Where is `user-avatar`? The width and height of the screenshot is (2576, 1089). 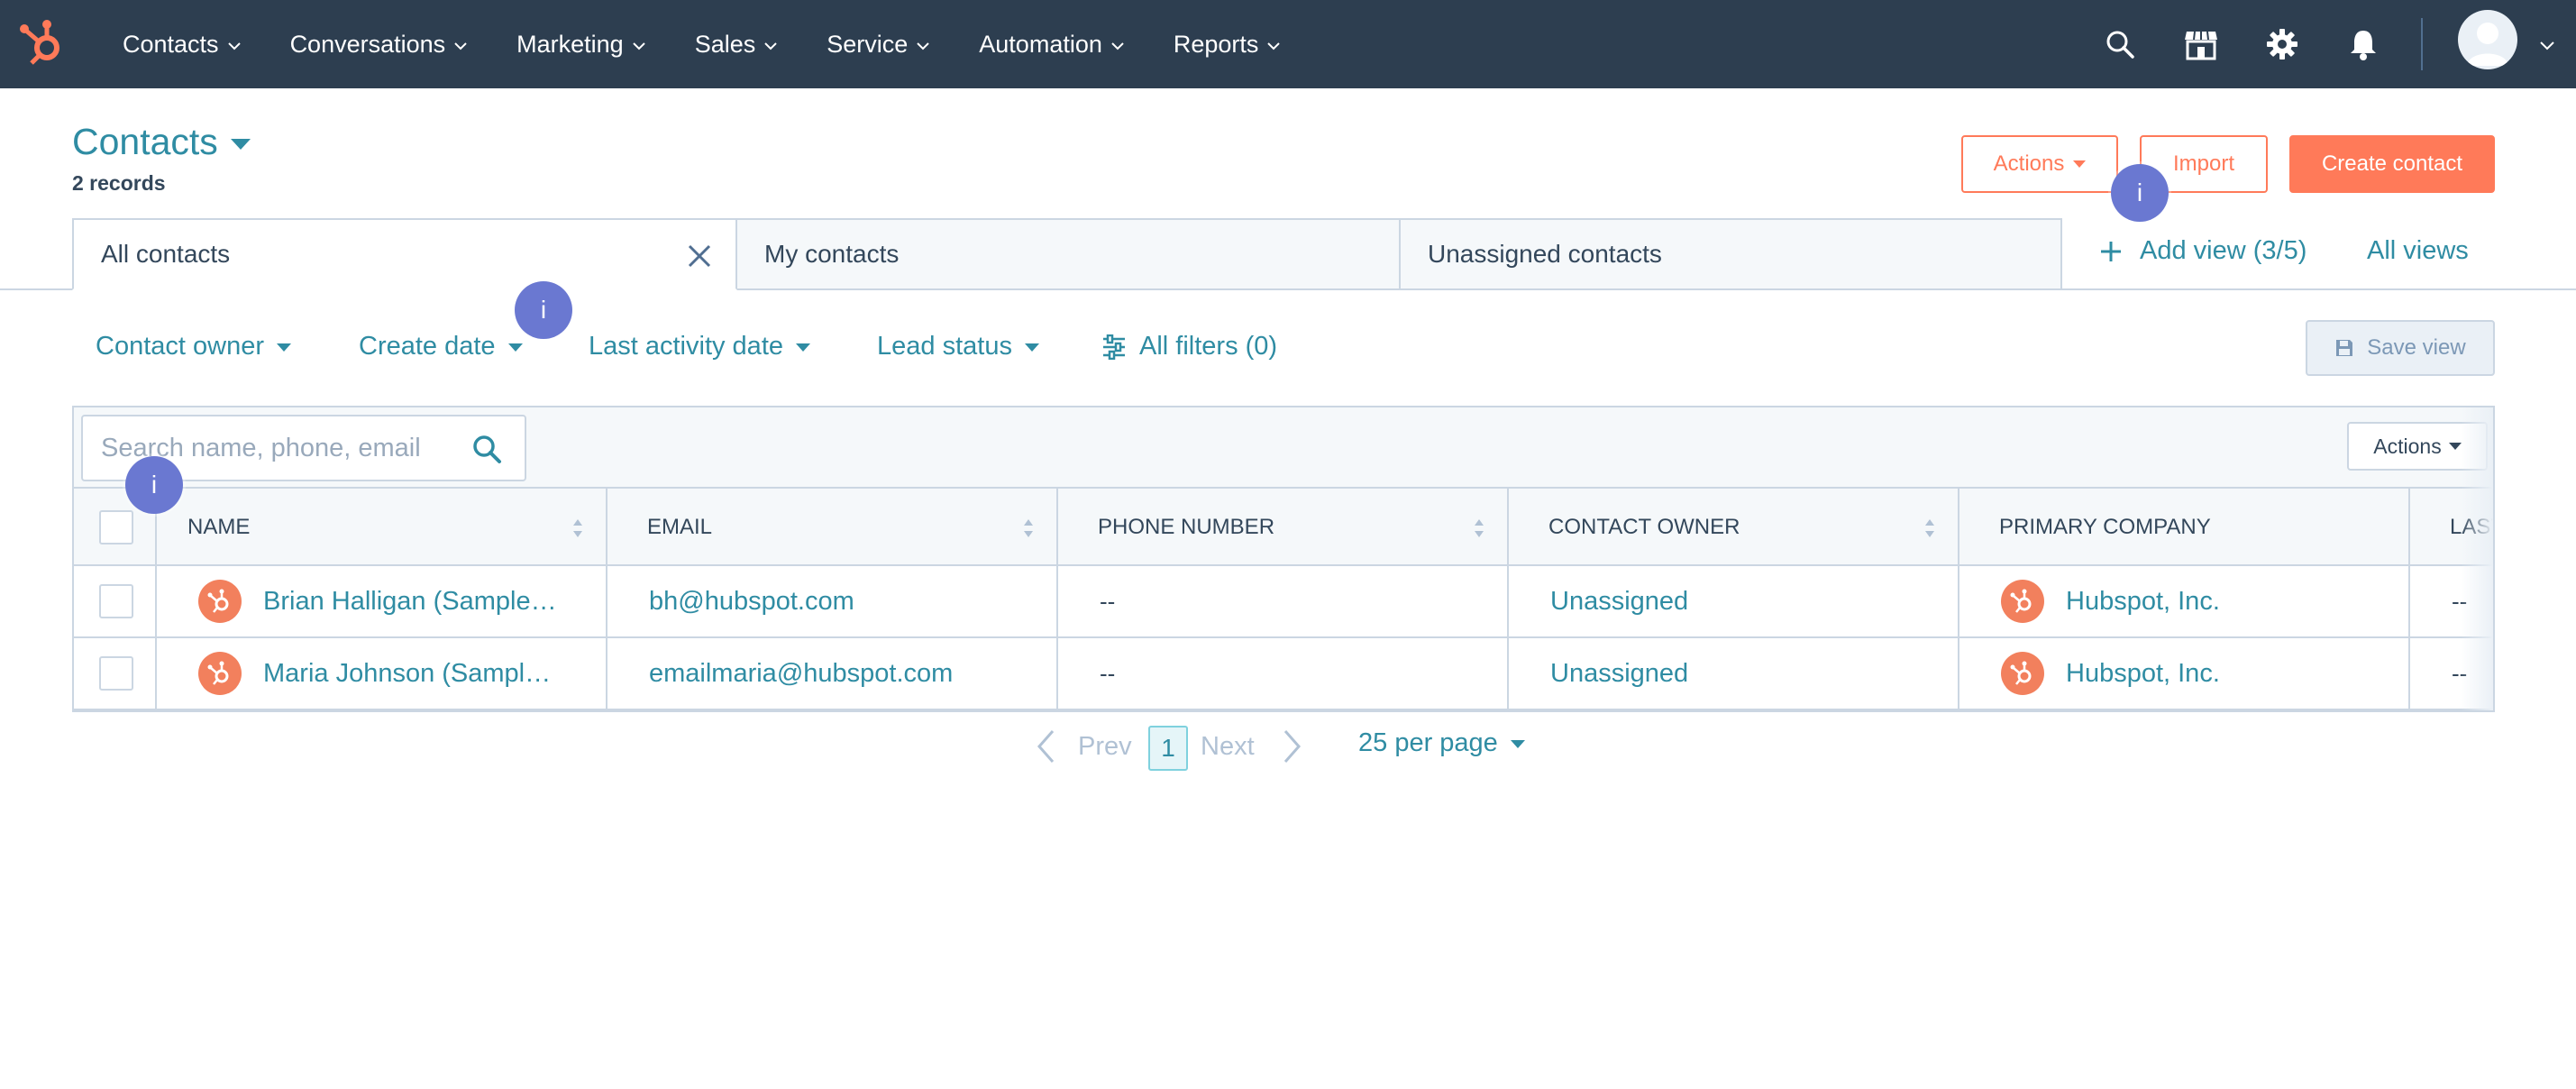
user-avatar is located at coordinates (2487, 39).